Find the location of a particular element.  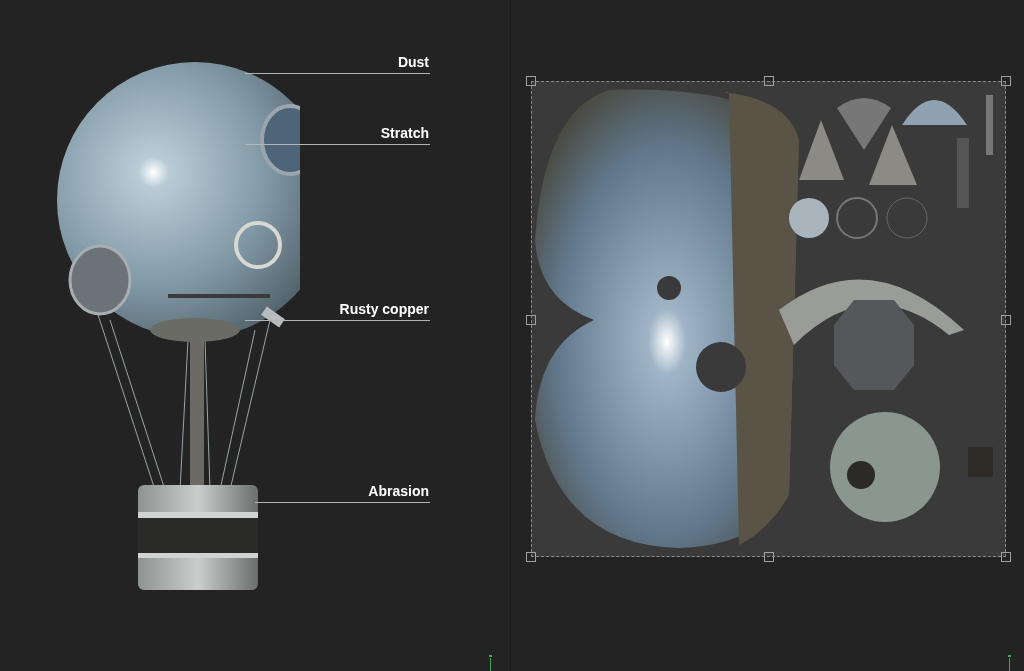

callout-label: Abrasion is located at coordinates (398, 491).